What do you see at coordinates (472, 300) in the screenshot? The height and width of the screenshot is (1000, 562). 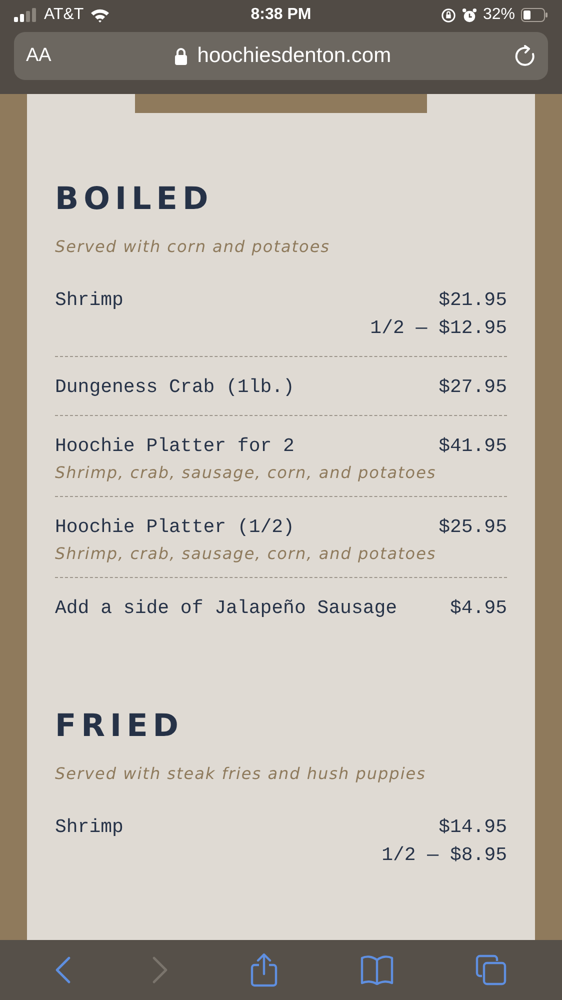 I see `item-price: $21.95` at bounding box center [472, 300].